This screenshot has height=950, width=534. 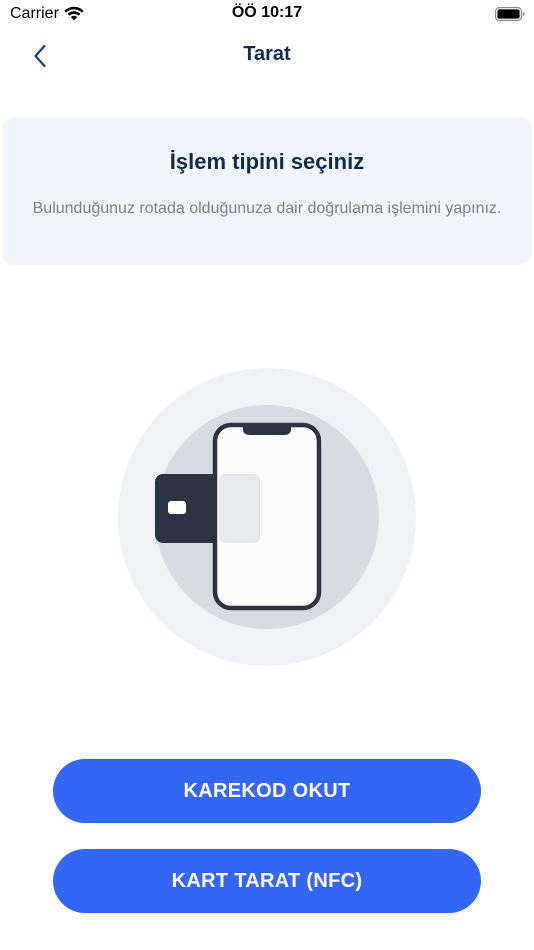 I want to click on info-card-title: İşlem tipini seçiniz, so click(x=267, y=161).